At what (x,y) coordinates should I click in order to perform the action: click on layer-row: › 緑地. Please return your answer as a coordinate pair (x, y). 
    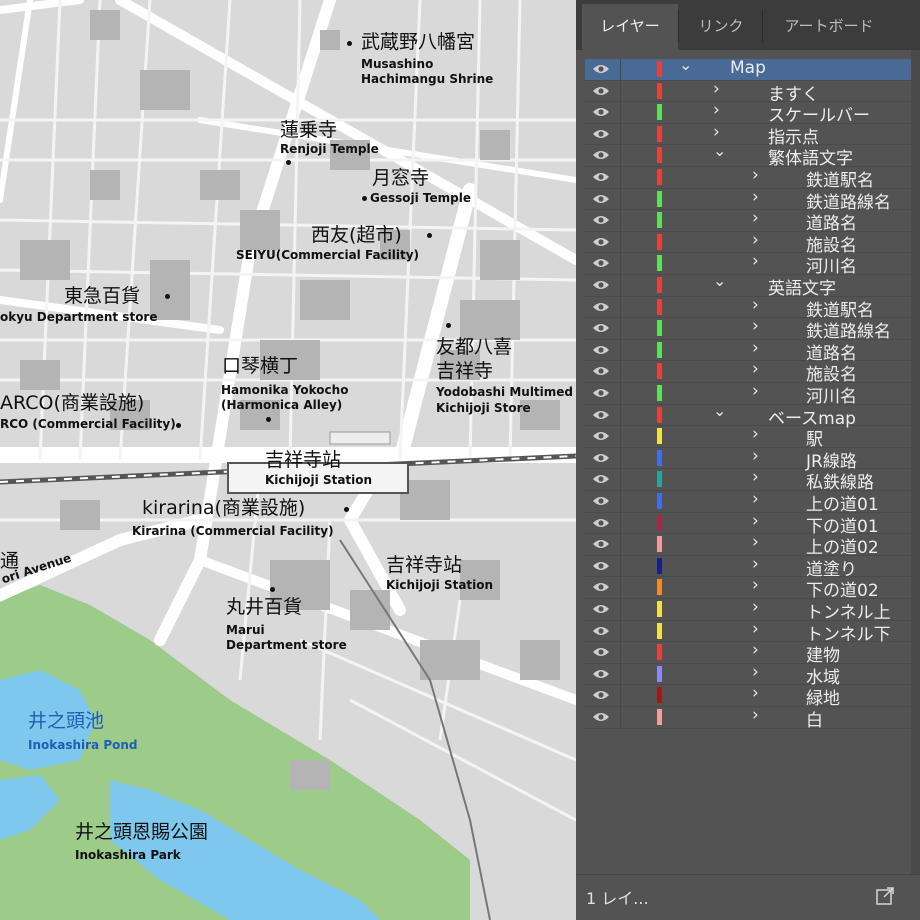
    Looking at the image, I should click on (752, 696).